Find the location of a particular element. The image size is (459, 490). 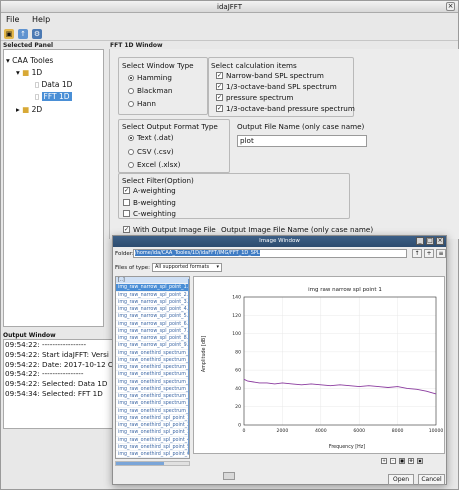

file-list-item: img_raw_onethird_spl_point_4.png is located at coordinates (152, 440).